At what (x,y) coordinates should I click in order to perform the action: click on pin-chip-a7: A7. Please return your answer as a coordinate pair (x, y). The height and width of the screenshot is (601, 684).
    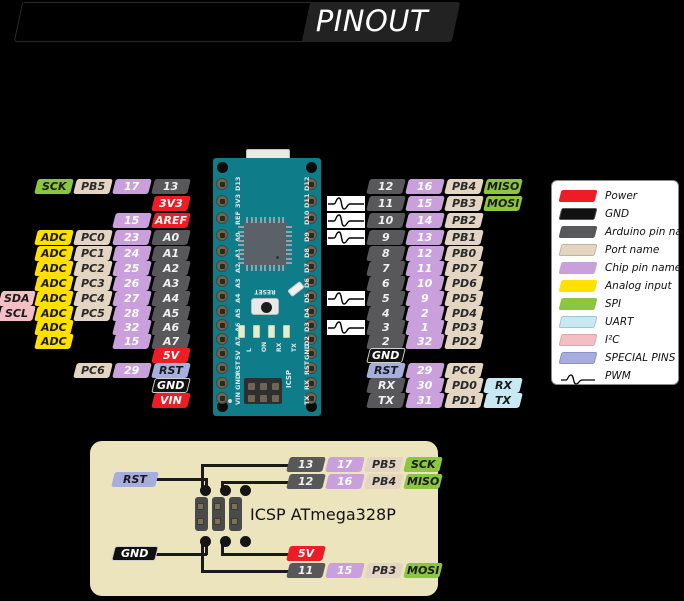
    Looking at the image, I should click on (171, 341).